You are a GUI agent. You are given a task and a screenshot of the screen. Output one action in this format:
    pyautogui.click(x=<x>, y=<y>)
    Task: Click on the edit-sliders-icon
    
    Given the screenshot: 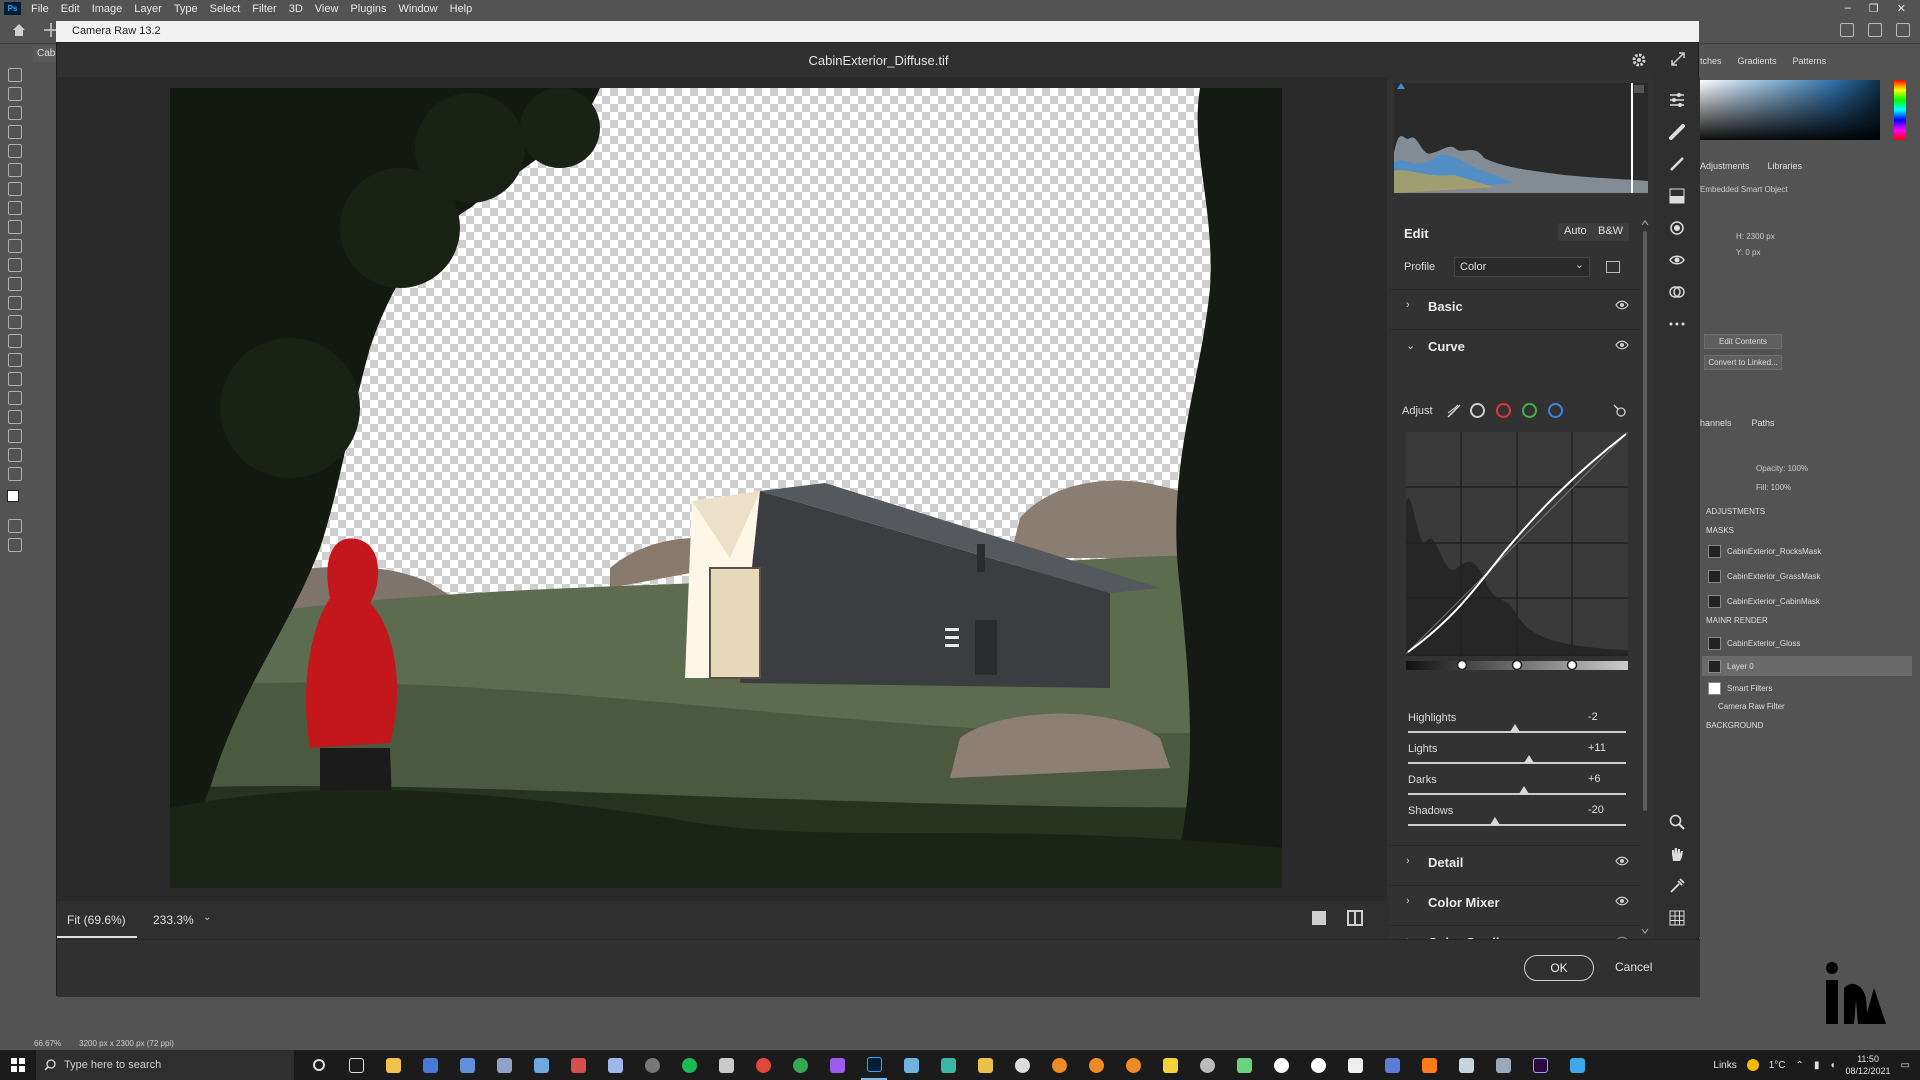 What is the action you would take?
    pyautogui.click(x=1677, y=100)
    